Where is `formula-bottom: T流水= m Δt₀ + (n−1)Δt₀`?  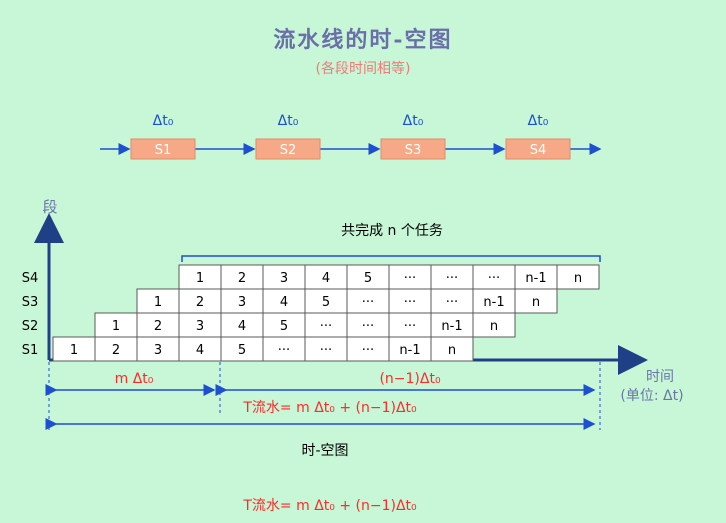
formula-bottom: T流水= m Δt₀ + (n−1)Δt₀ is located at coordinates (329, 506).